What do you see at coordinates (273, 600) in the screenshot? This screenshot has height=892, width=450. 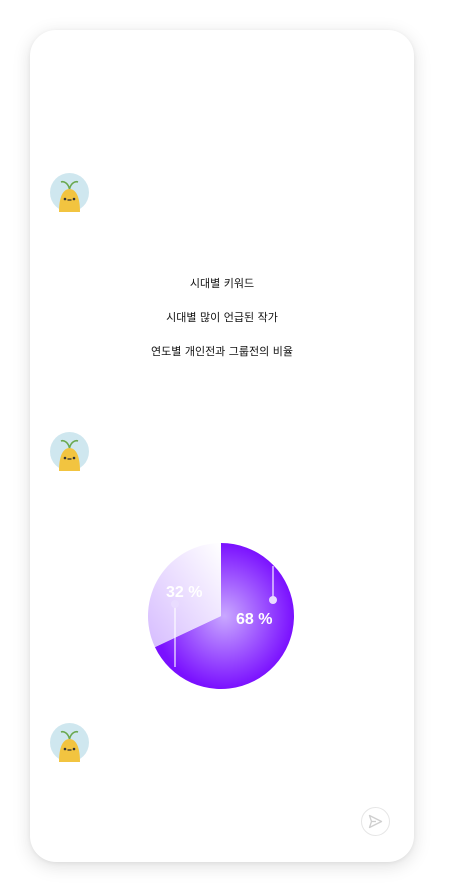 I see `pie-pin-dot` at bounding box center [273, 600].